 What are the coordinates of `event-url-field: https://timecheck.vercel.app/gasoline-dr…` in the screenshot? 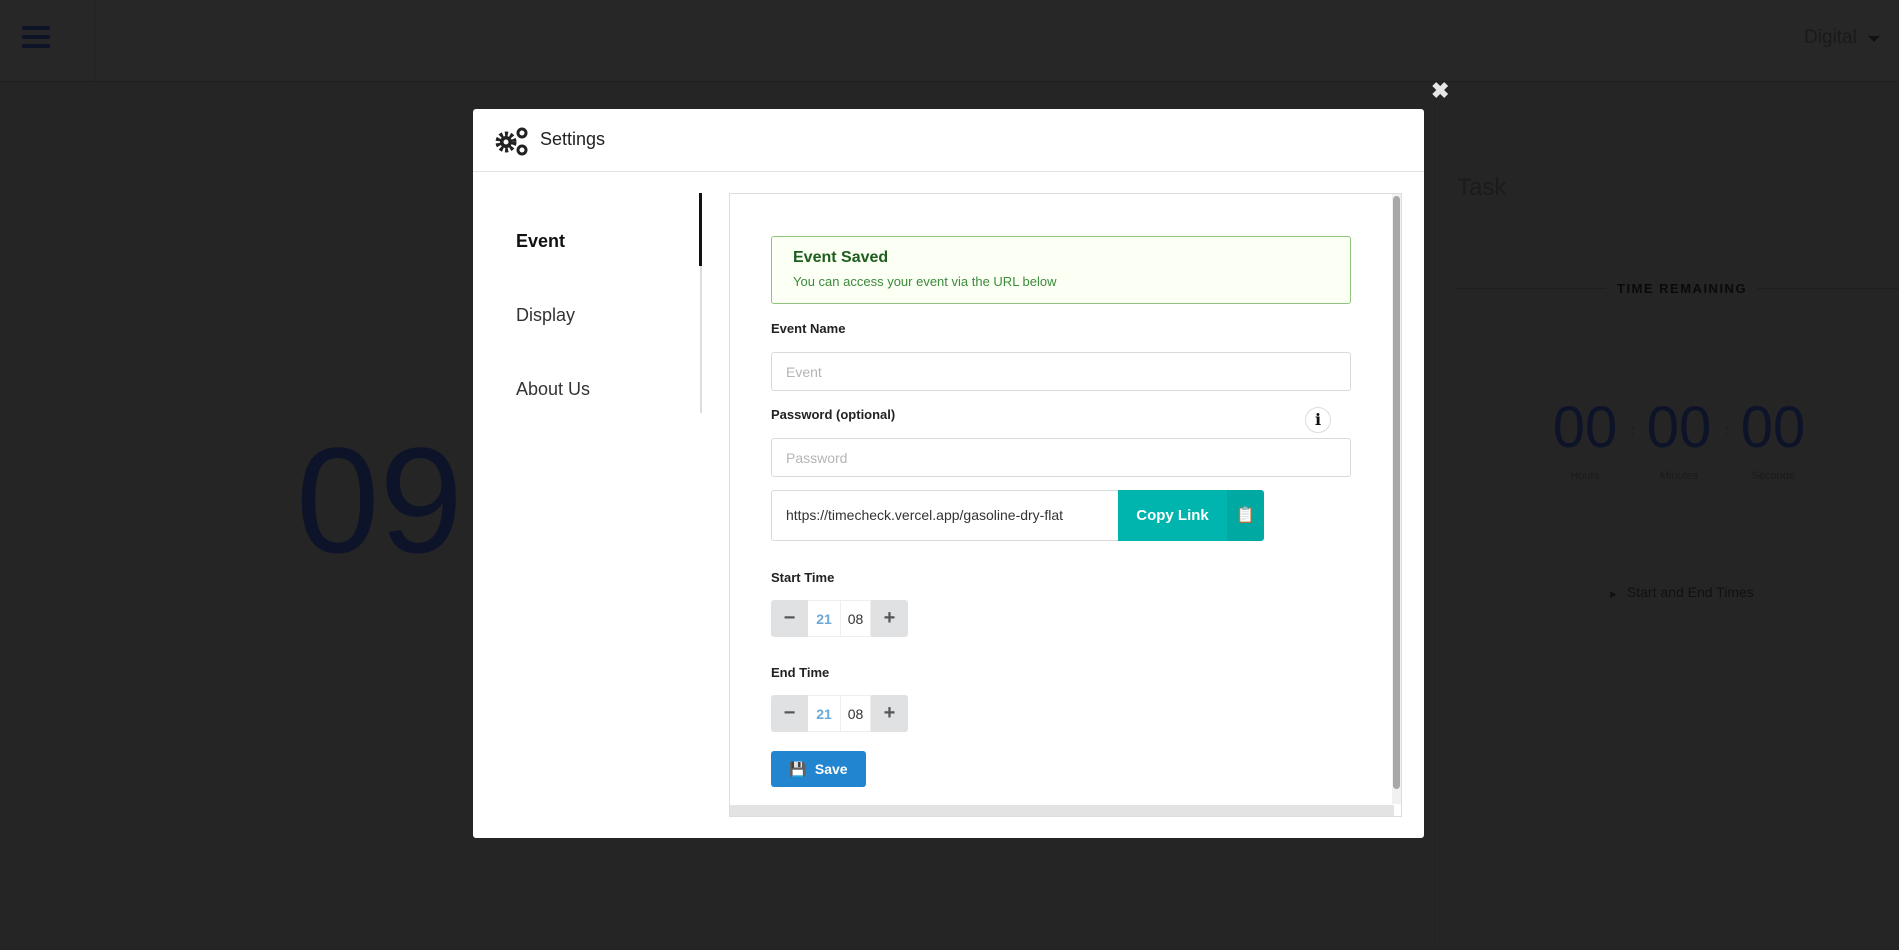 It's located at (945, 515).